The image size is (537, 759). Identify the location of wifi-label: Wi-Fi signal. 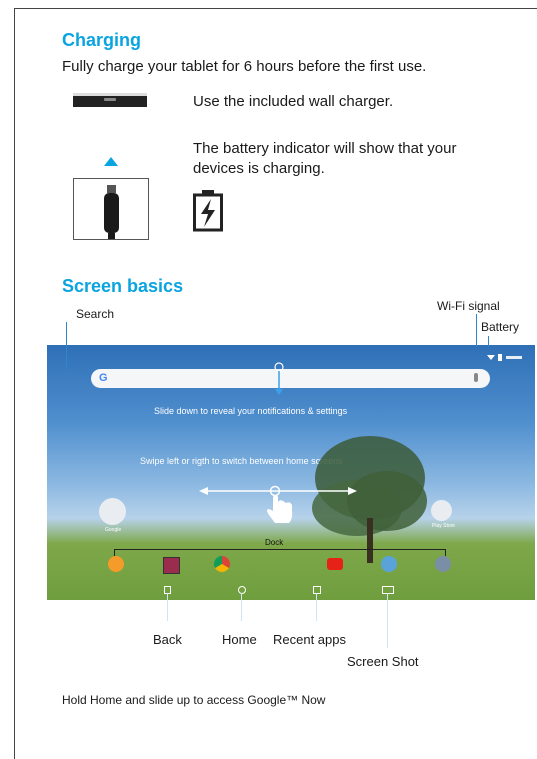
(468, 306).